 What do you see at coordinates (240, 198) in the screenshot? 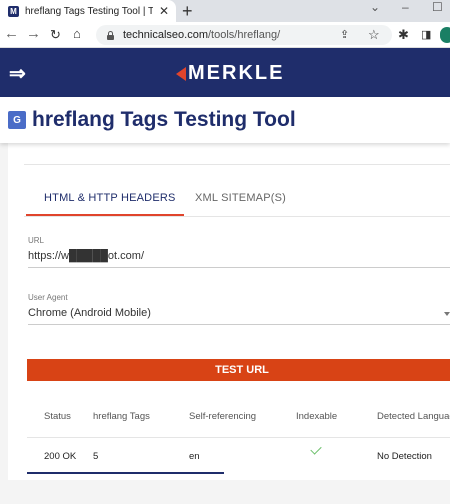
I see `tab-xml-sitemaps: XML SITEMAP(S)` at bounding box center [240, 198].